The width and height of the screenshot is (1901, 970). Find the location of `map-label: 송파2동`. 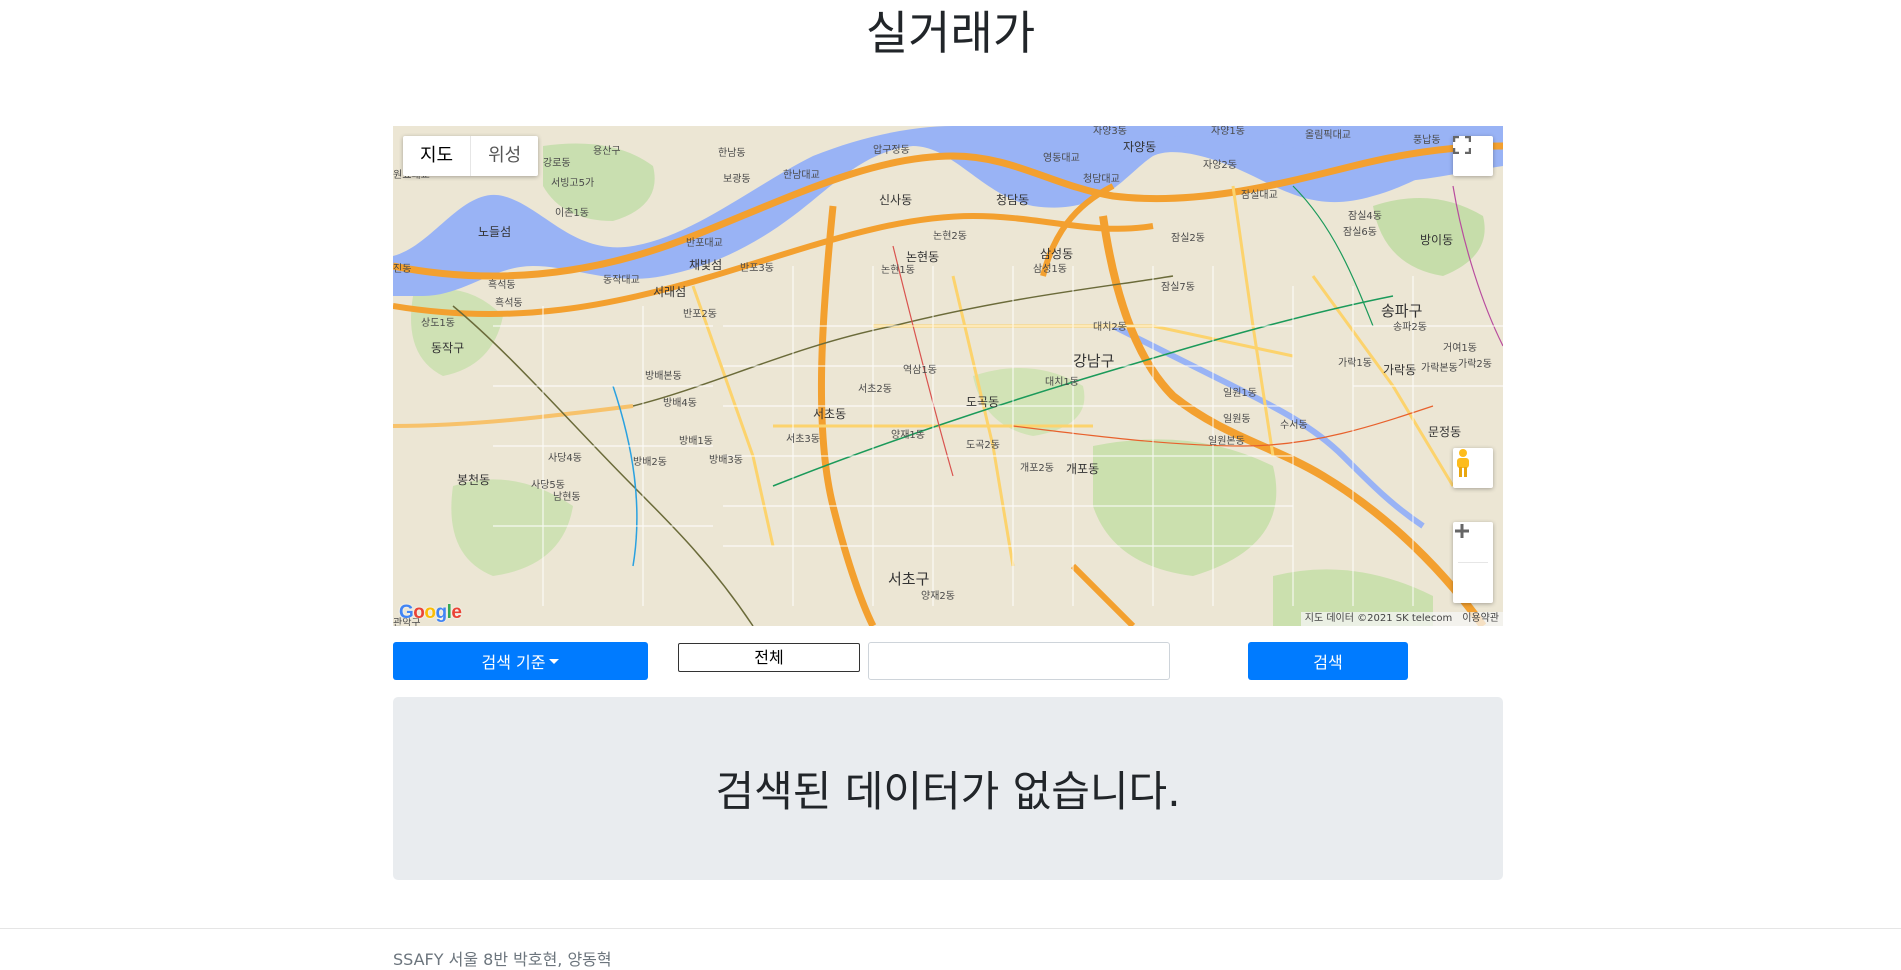

map-label: 송파2동 is located at coordinates (1410, 327).